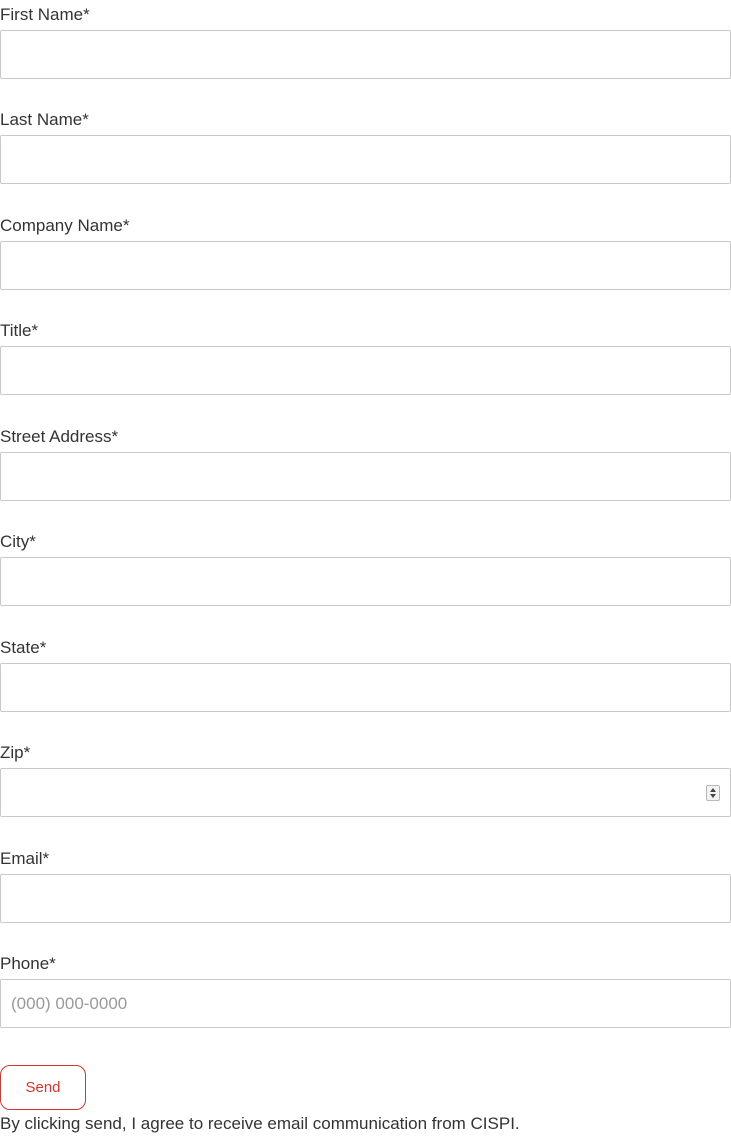 Image resolution: width=731 pixels, height=1139 pixels. I want to click on title-input, so click(365, 370).